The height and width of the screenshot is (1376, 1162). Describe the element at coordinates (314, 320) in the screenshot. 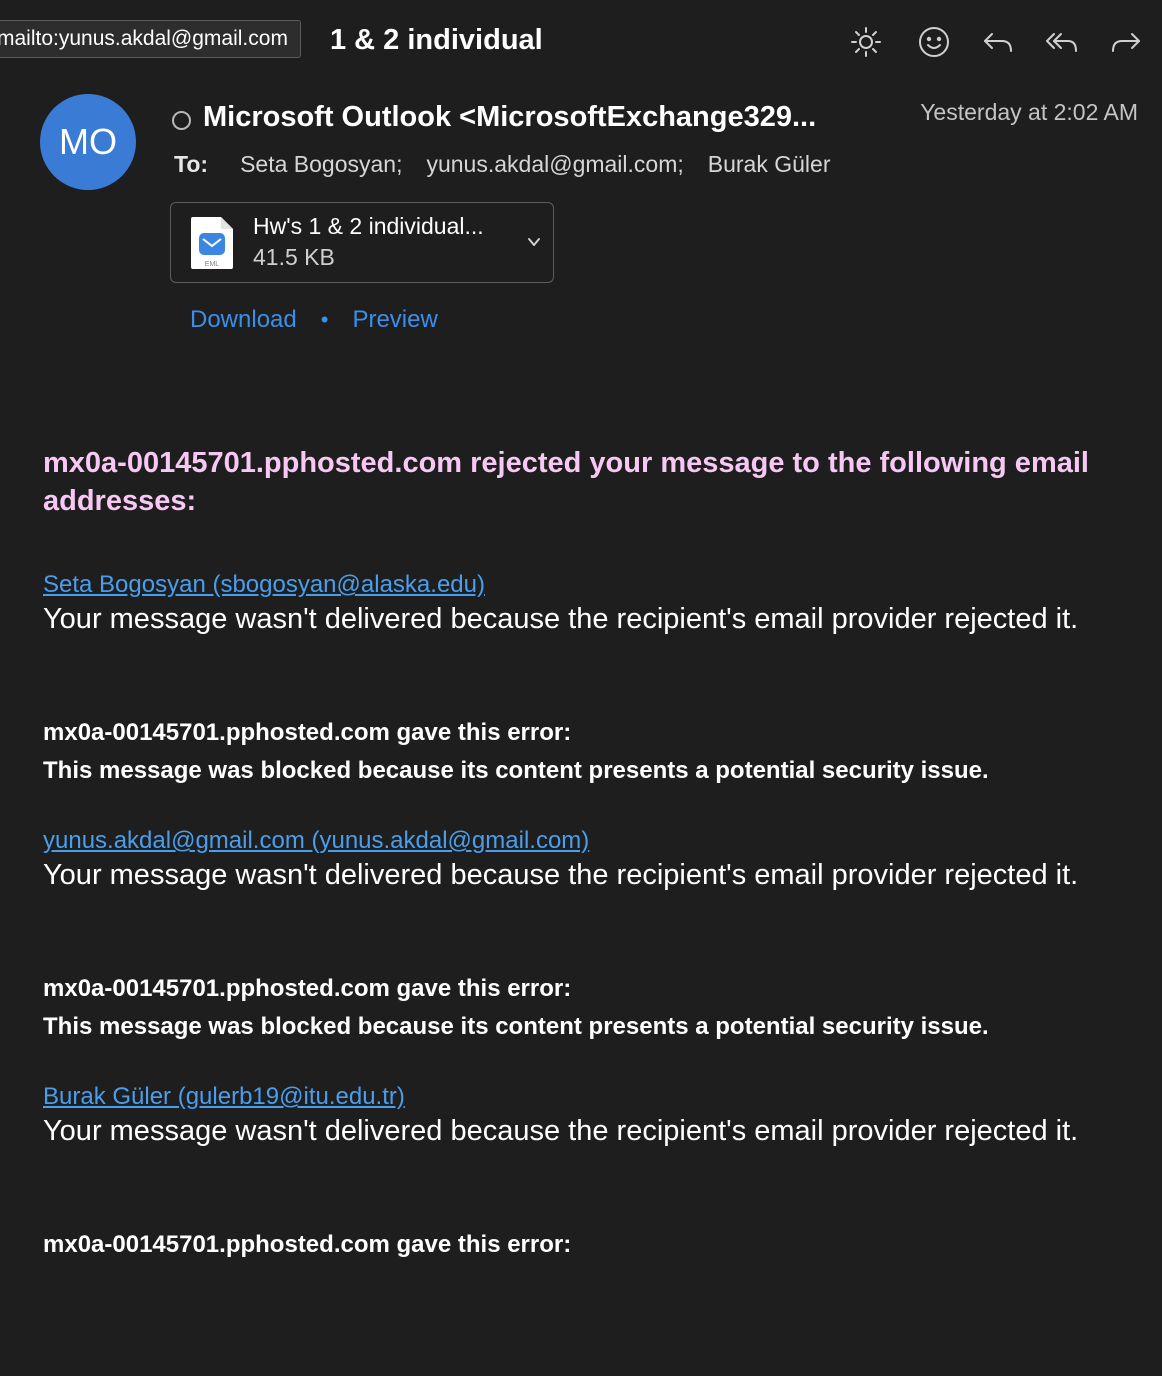

I see `attachment-actions: Download • Preview` at that location.